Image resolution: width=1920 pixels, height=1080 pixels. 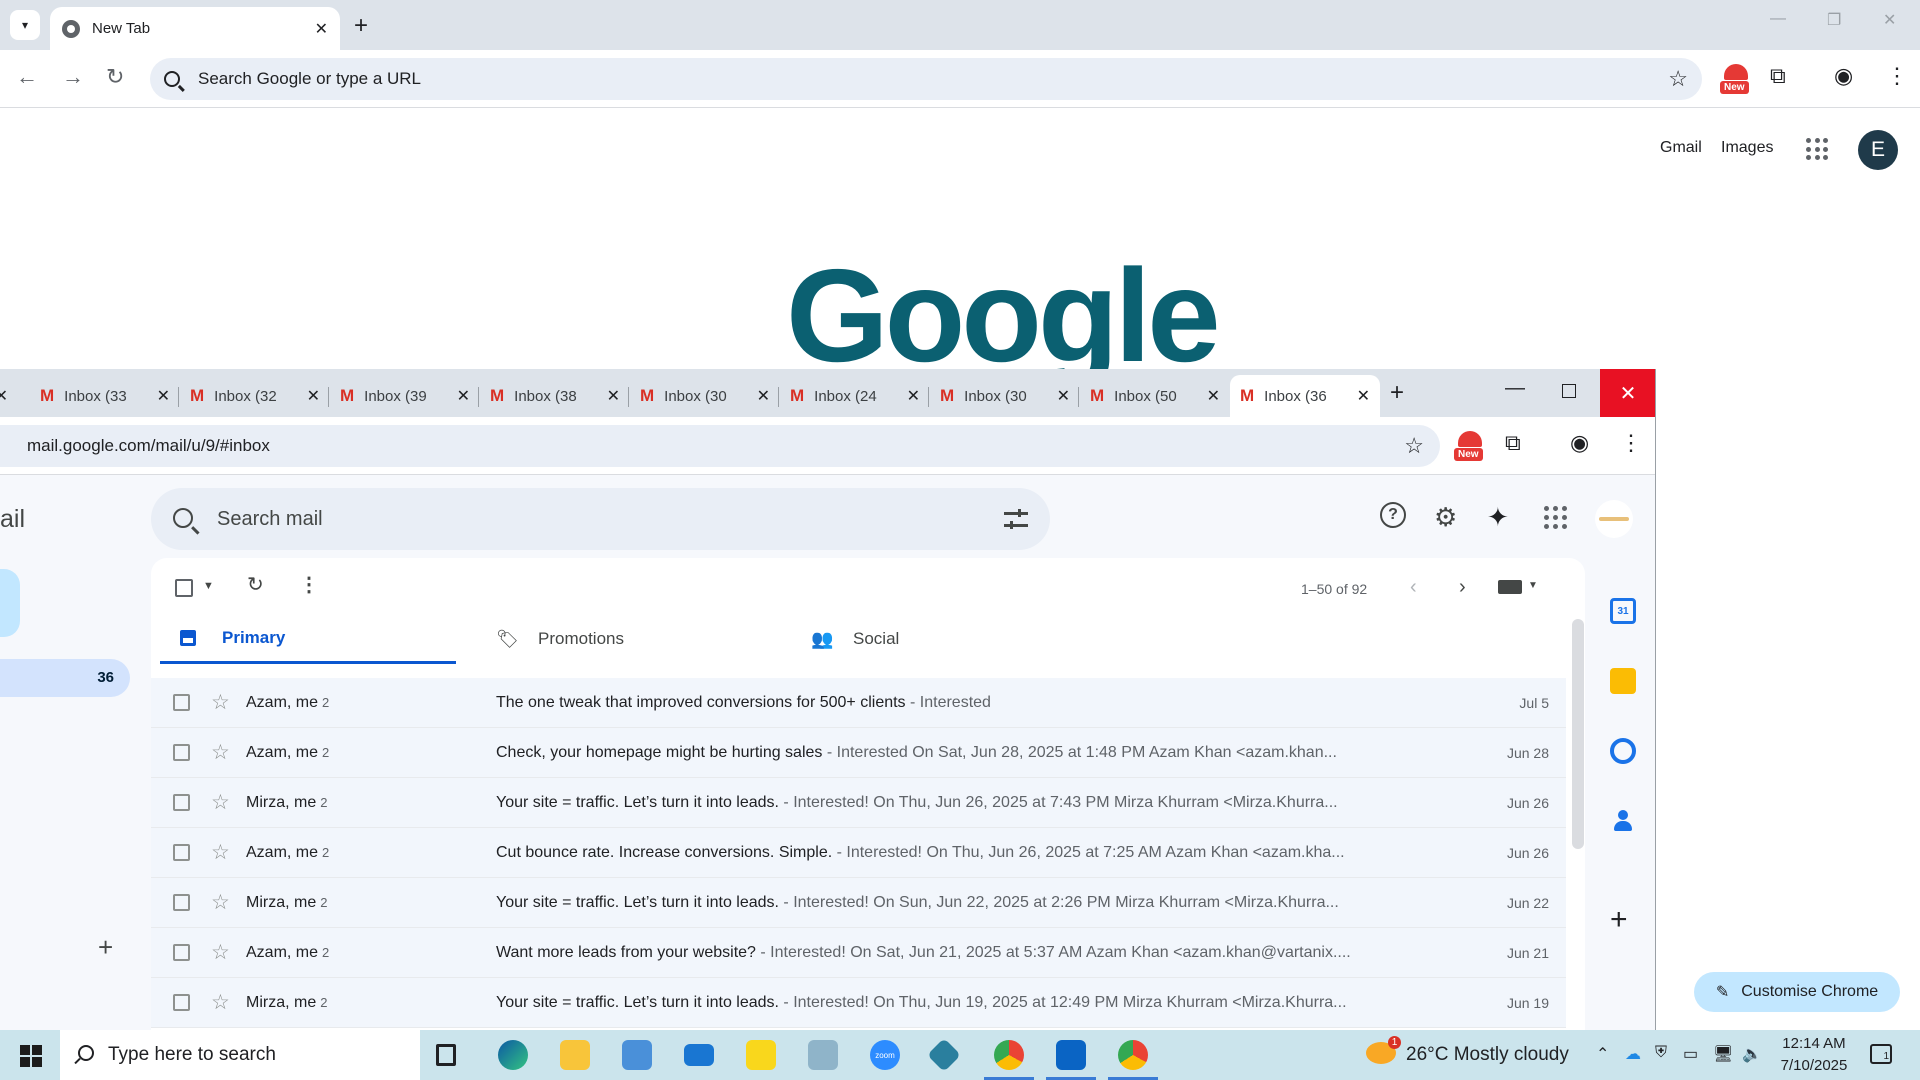 I want to click on windows-start-icon, so click(x=31, y=1056).